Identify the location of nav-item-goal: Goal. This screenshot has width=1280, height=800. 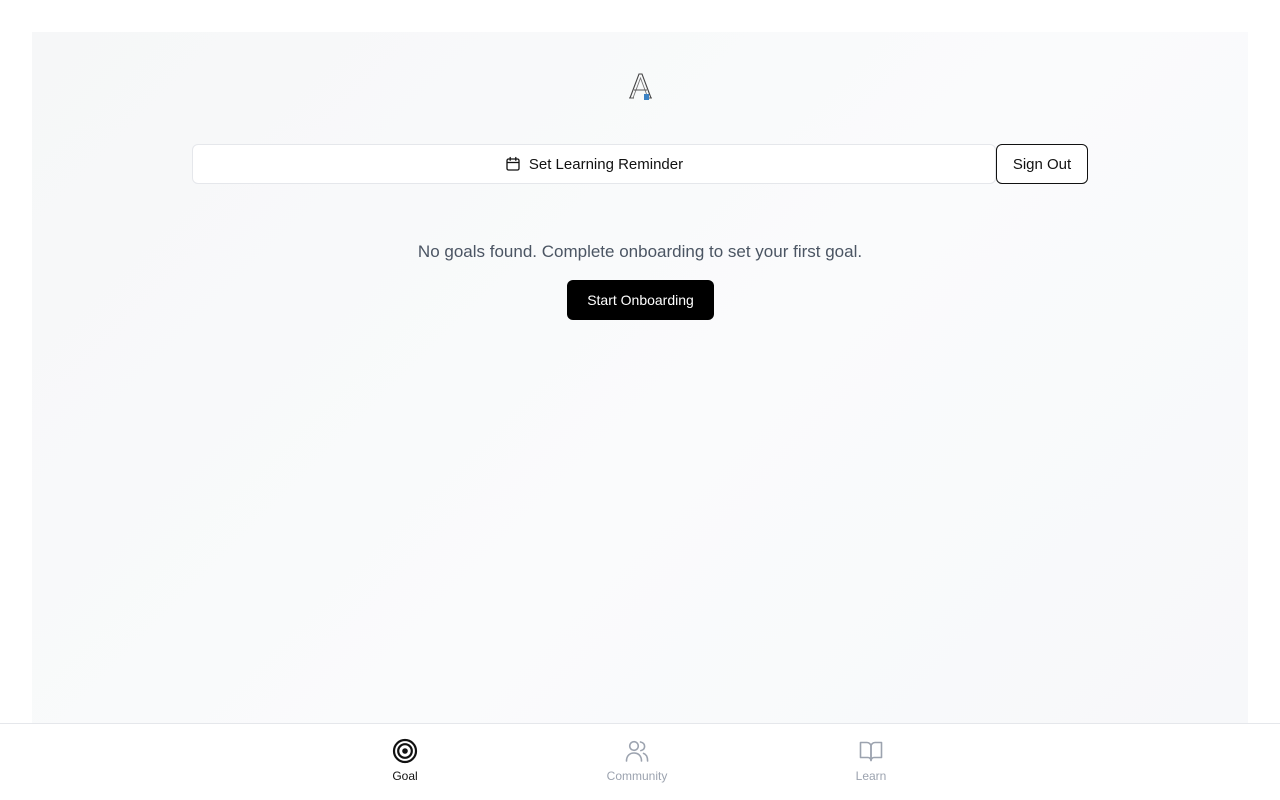
(405, 763).